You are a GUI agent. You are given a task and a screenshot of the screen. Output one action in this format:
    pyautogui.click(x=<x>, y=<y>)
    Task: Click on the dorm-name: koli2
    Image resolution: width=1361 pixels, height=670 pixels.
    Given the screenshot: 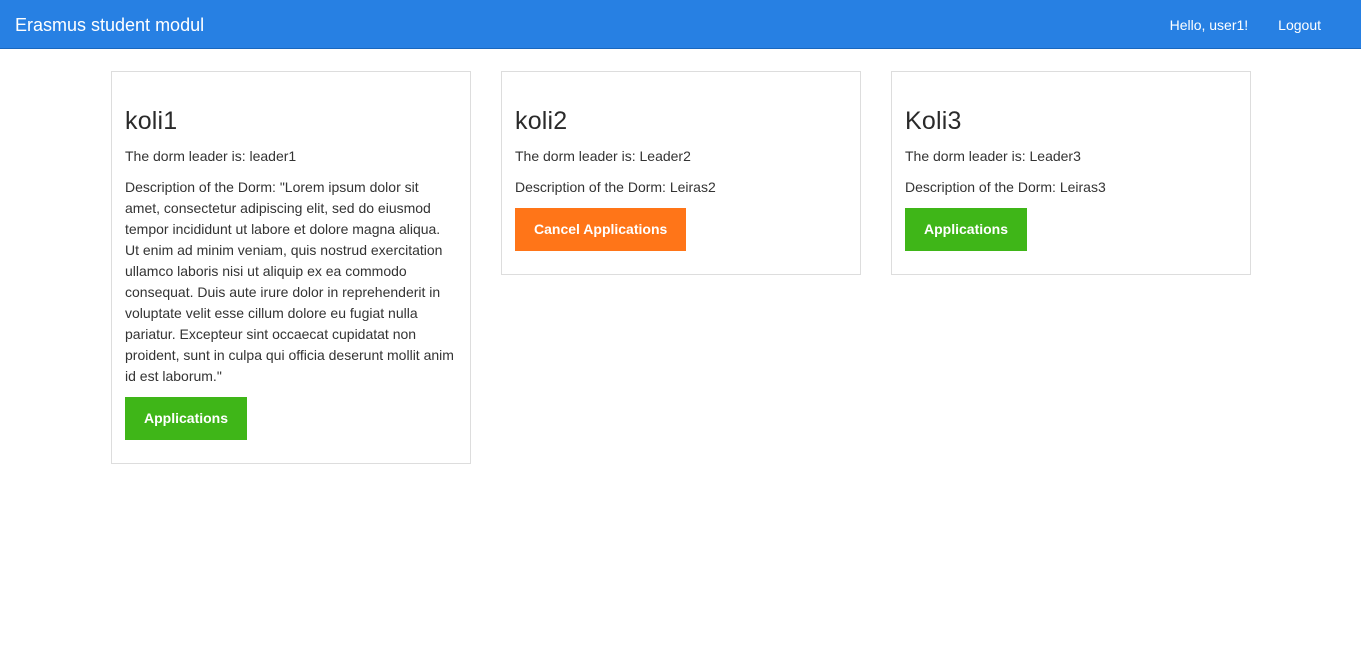 What is the action you would take?
    pyautogui.click(x=541, y=121)
    